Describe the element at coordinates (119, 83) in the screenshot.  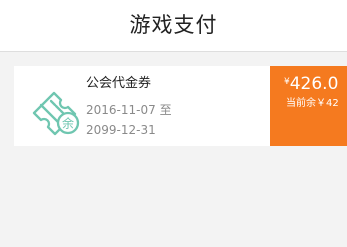
I see `voucher-name: 公会代金券` at that location.